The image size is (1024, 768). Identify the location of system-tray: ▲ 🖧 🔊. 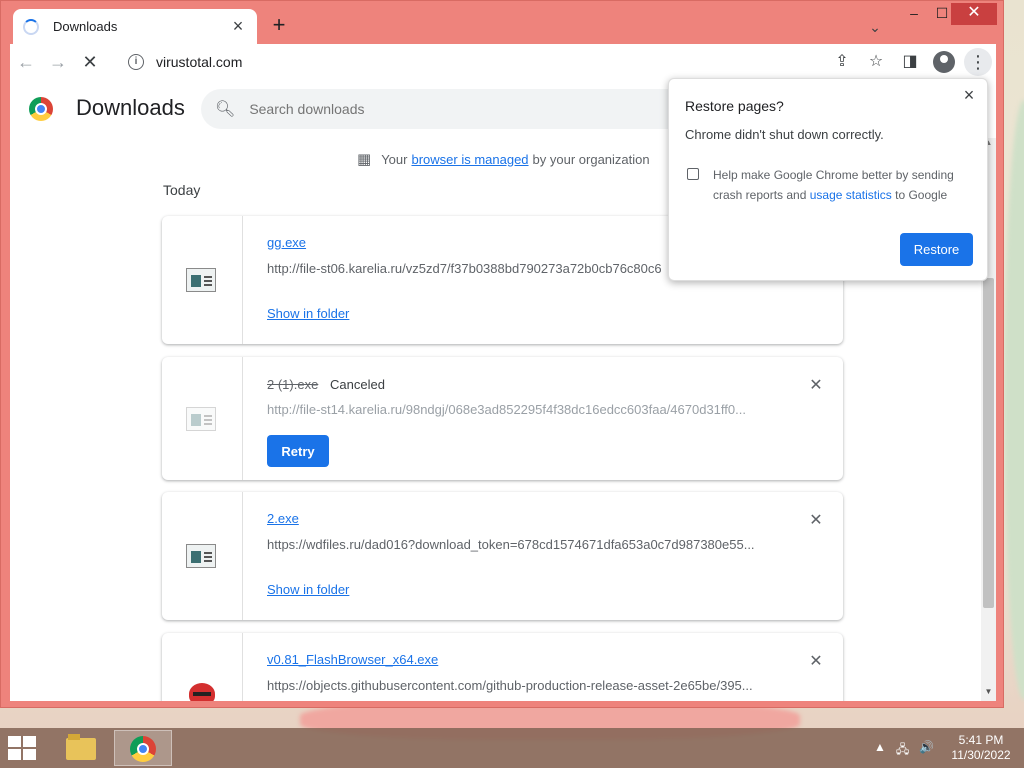
(904, 750).